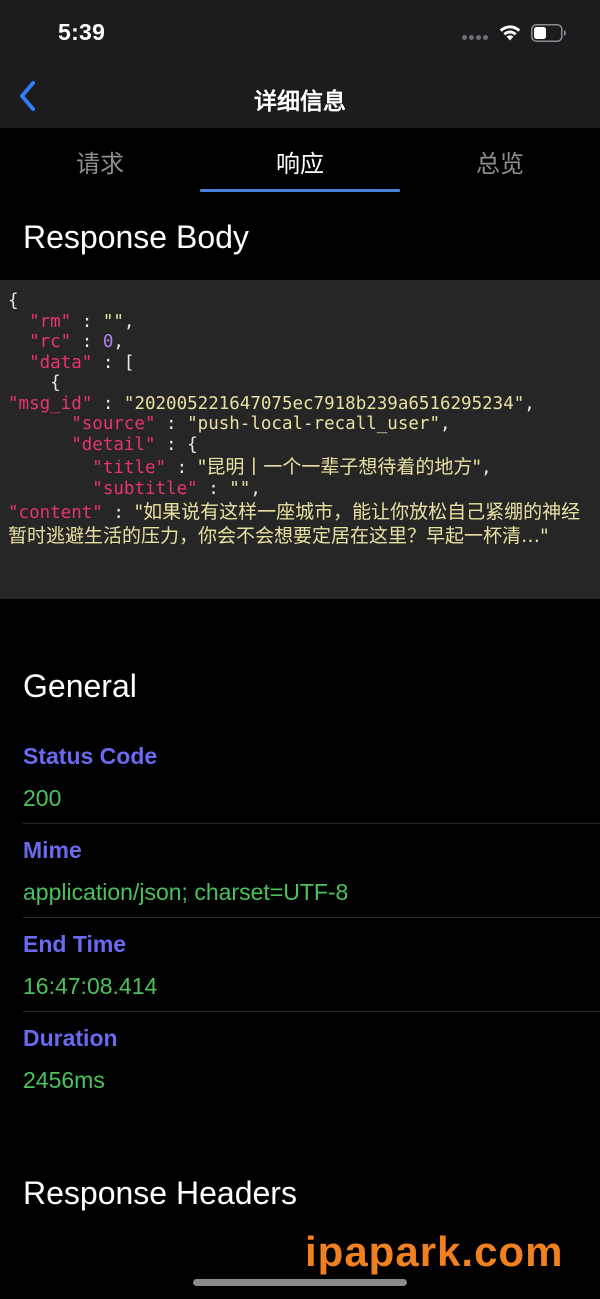 The image size is (600, 1299). I want to click on json-key-data: "data", so click(61, 362).